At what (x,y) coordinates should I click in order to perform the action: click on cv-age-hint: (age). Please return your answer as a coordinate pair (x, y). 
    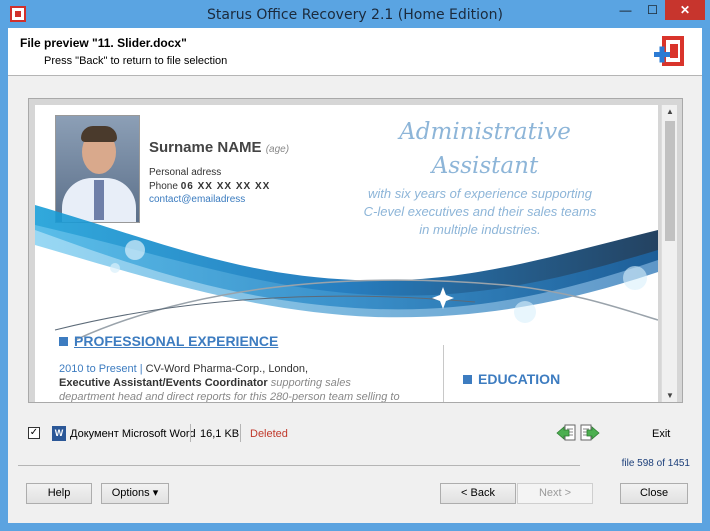
    Looking at the image, I should click on (277, 149).